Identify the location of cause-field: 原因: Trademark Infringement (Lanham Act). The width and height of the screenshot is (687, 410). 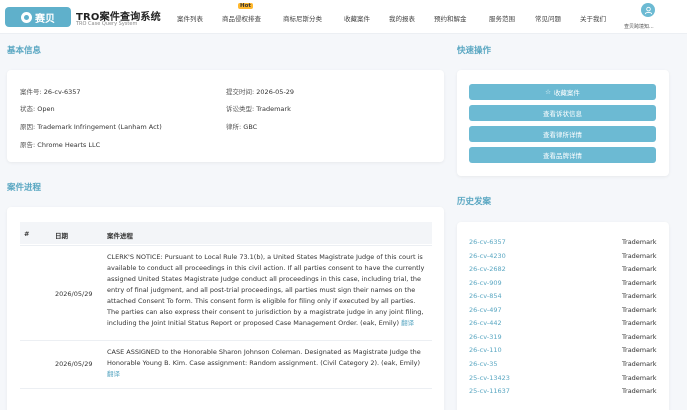
(91, 126).